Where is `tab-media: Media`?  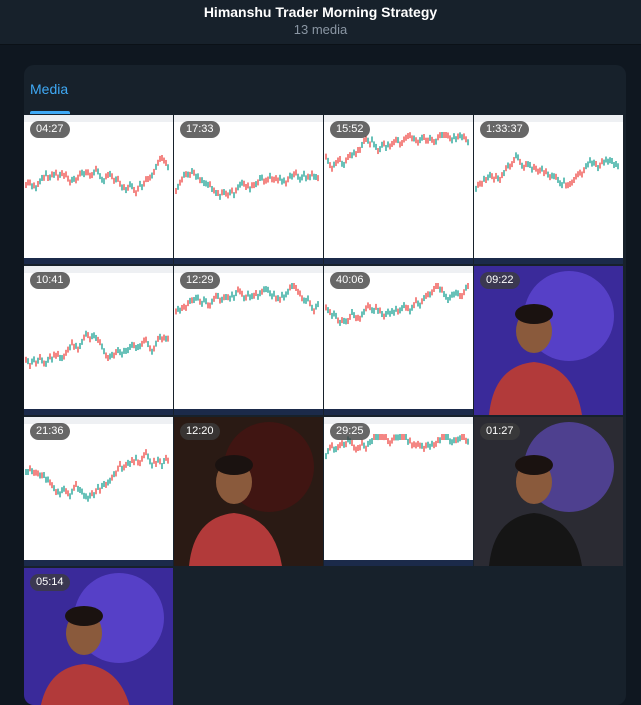
tab-media: Media is located at coordinates (49, 89).